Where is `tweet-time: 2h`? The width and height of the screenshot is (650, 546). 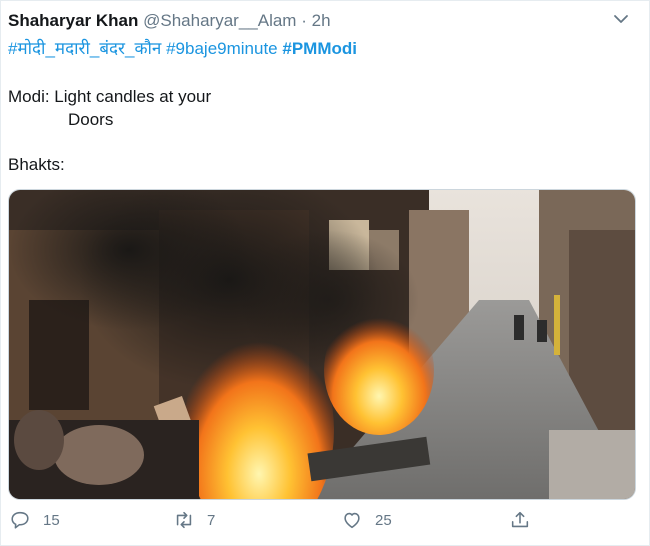 tweet-time: 2h is located at coordinates (321, 20).